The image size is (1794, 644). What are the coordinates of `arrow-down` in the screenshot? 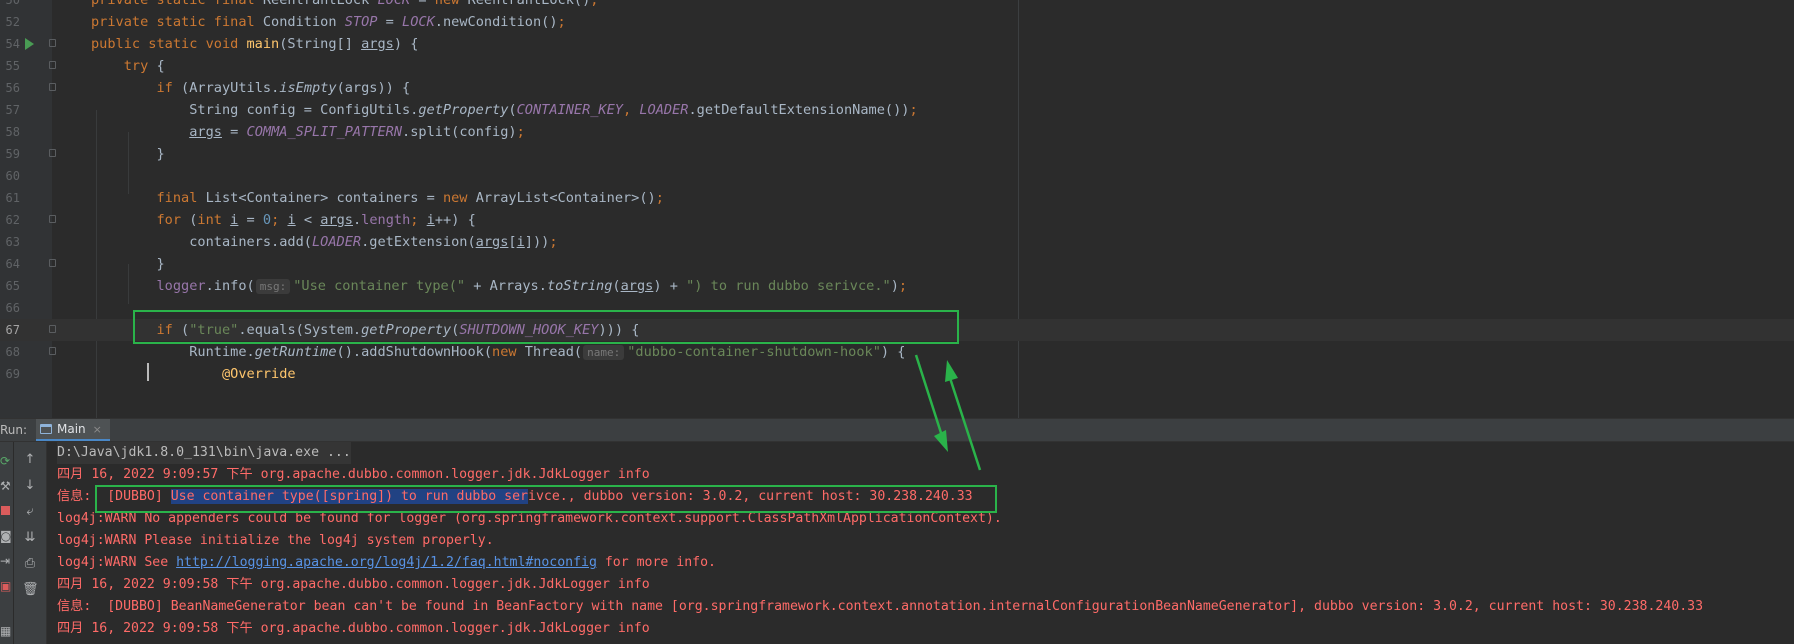 It's located at (929, 395).